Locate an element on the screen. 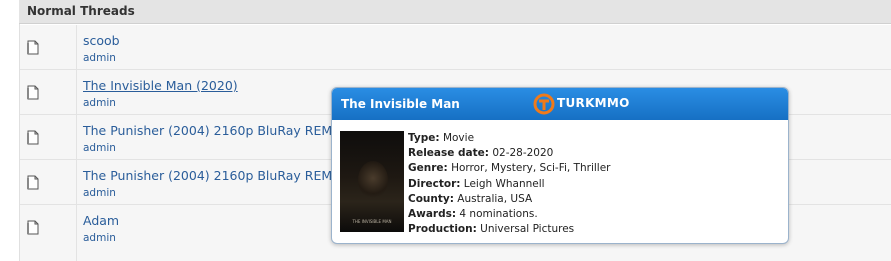 The height and width of the screenshot is (261, 891). info-value: 02-28-2020 is located at coordinates (523, 153).